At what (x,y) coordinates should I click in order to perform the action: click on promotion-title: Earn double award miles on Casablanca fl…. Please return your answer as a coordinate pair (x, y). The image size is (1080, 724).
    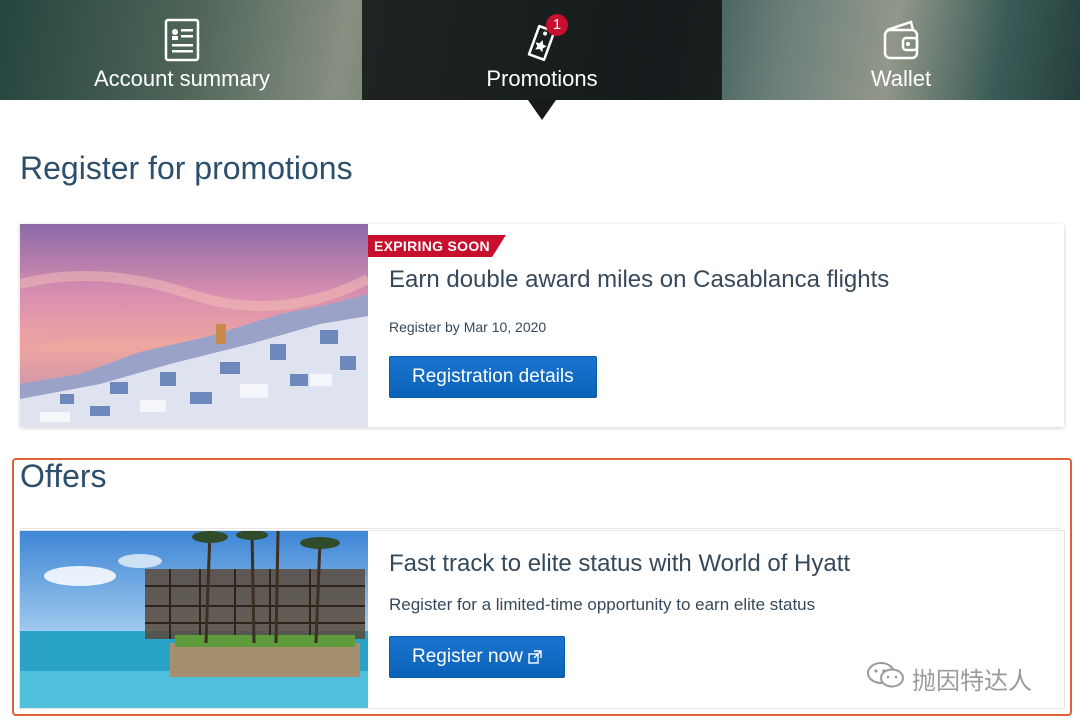
    Looking at the image, I should click on (639, 279).